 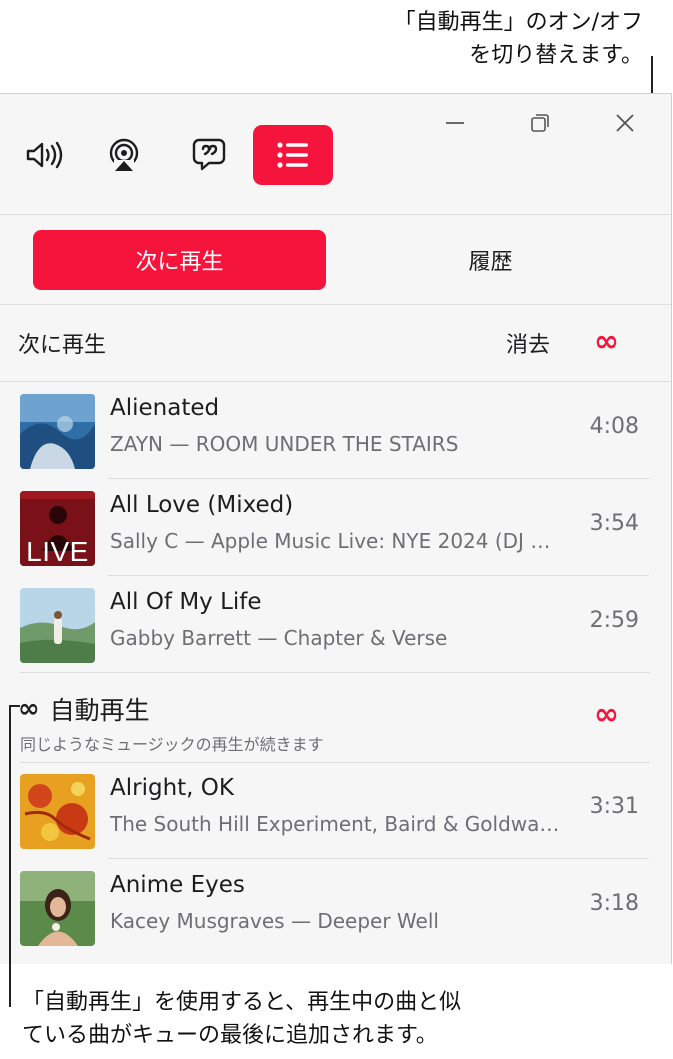 What do you see at coordinates (202, 505) in the screenshot?
I see `track-title: All Love (Mixed)` at bounding box center [202, 505].